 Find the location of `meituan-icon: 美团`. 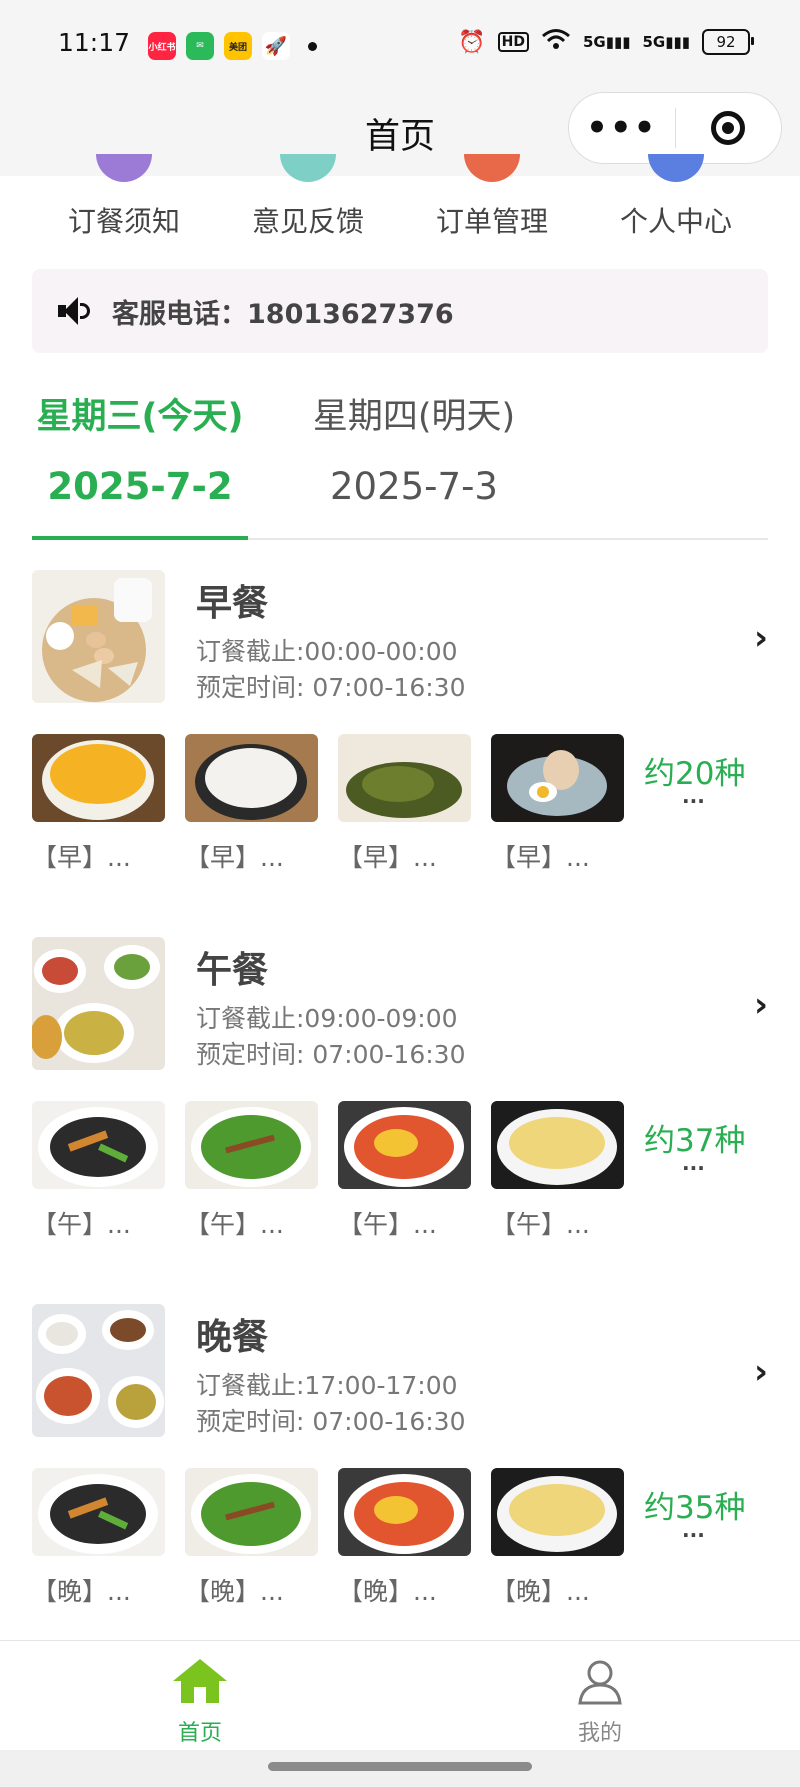

meituan-icon: 美团 is located at coordinates (238, 46).